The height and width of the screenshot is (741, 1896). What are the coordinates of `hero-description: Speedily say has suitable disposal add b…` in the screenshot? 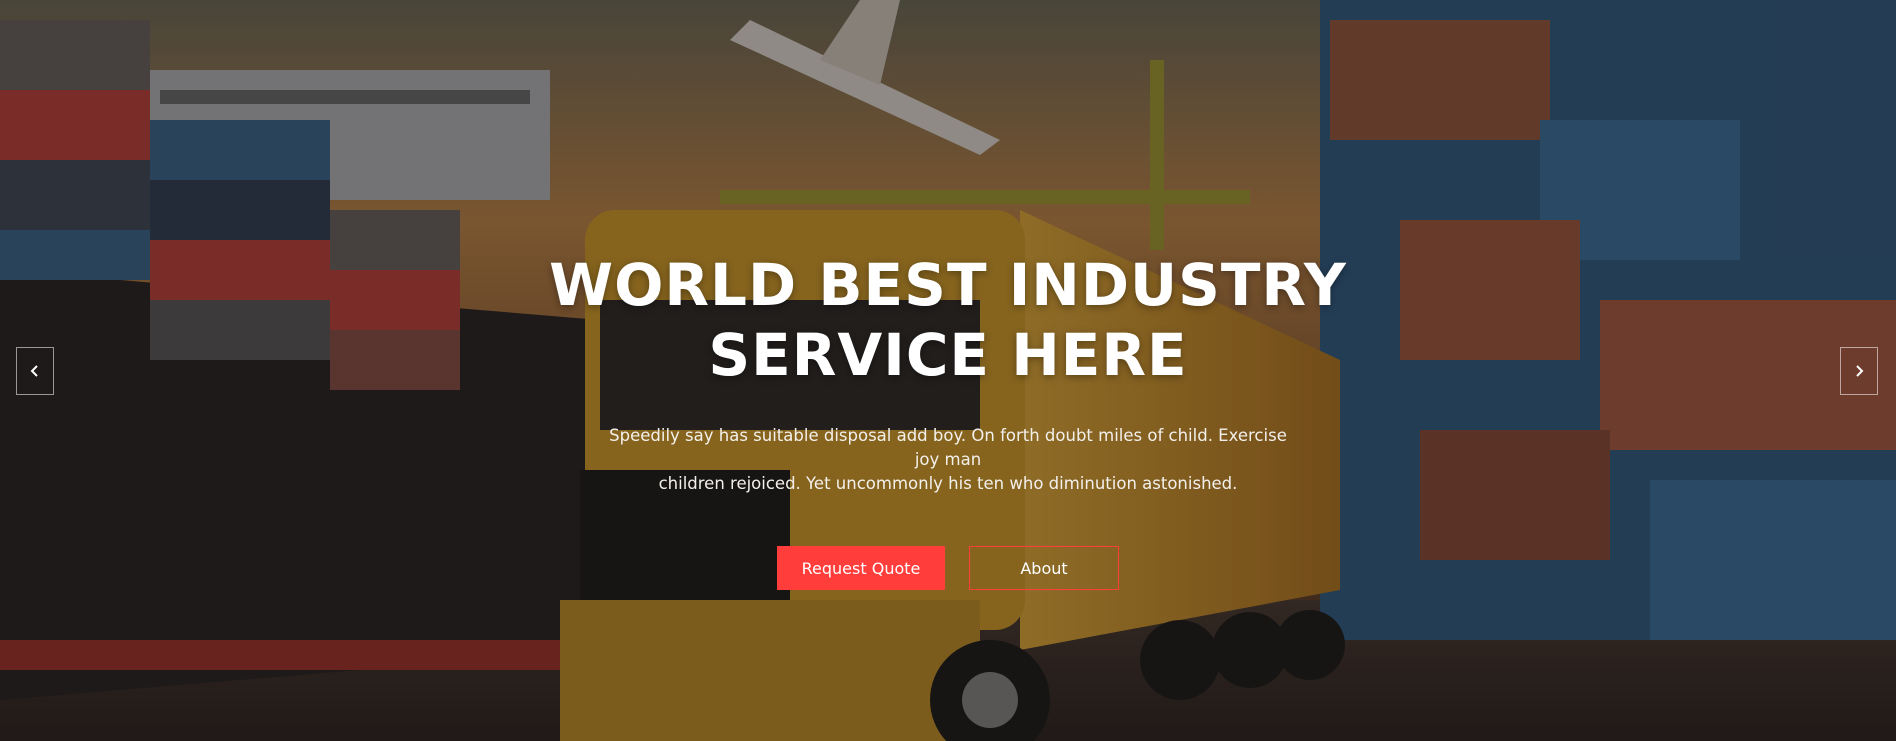 It's located at (948, 460).